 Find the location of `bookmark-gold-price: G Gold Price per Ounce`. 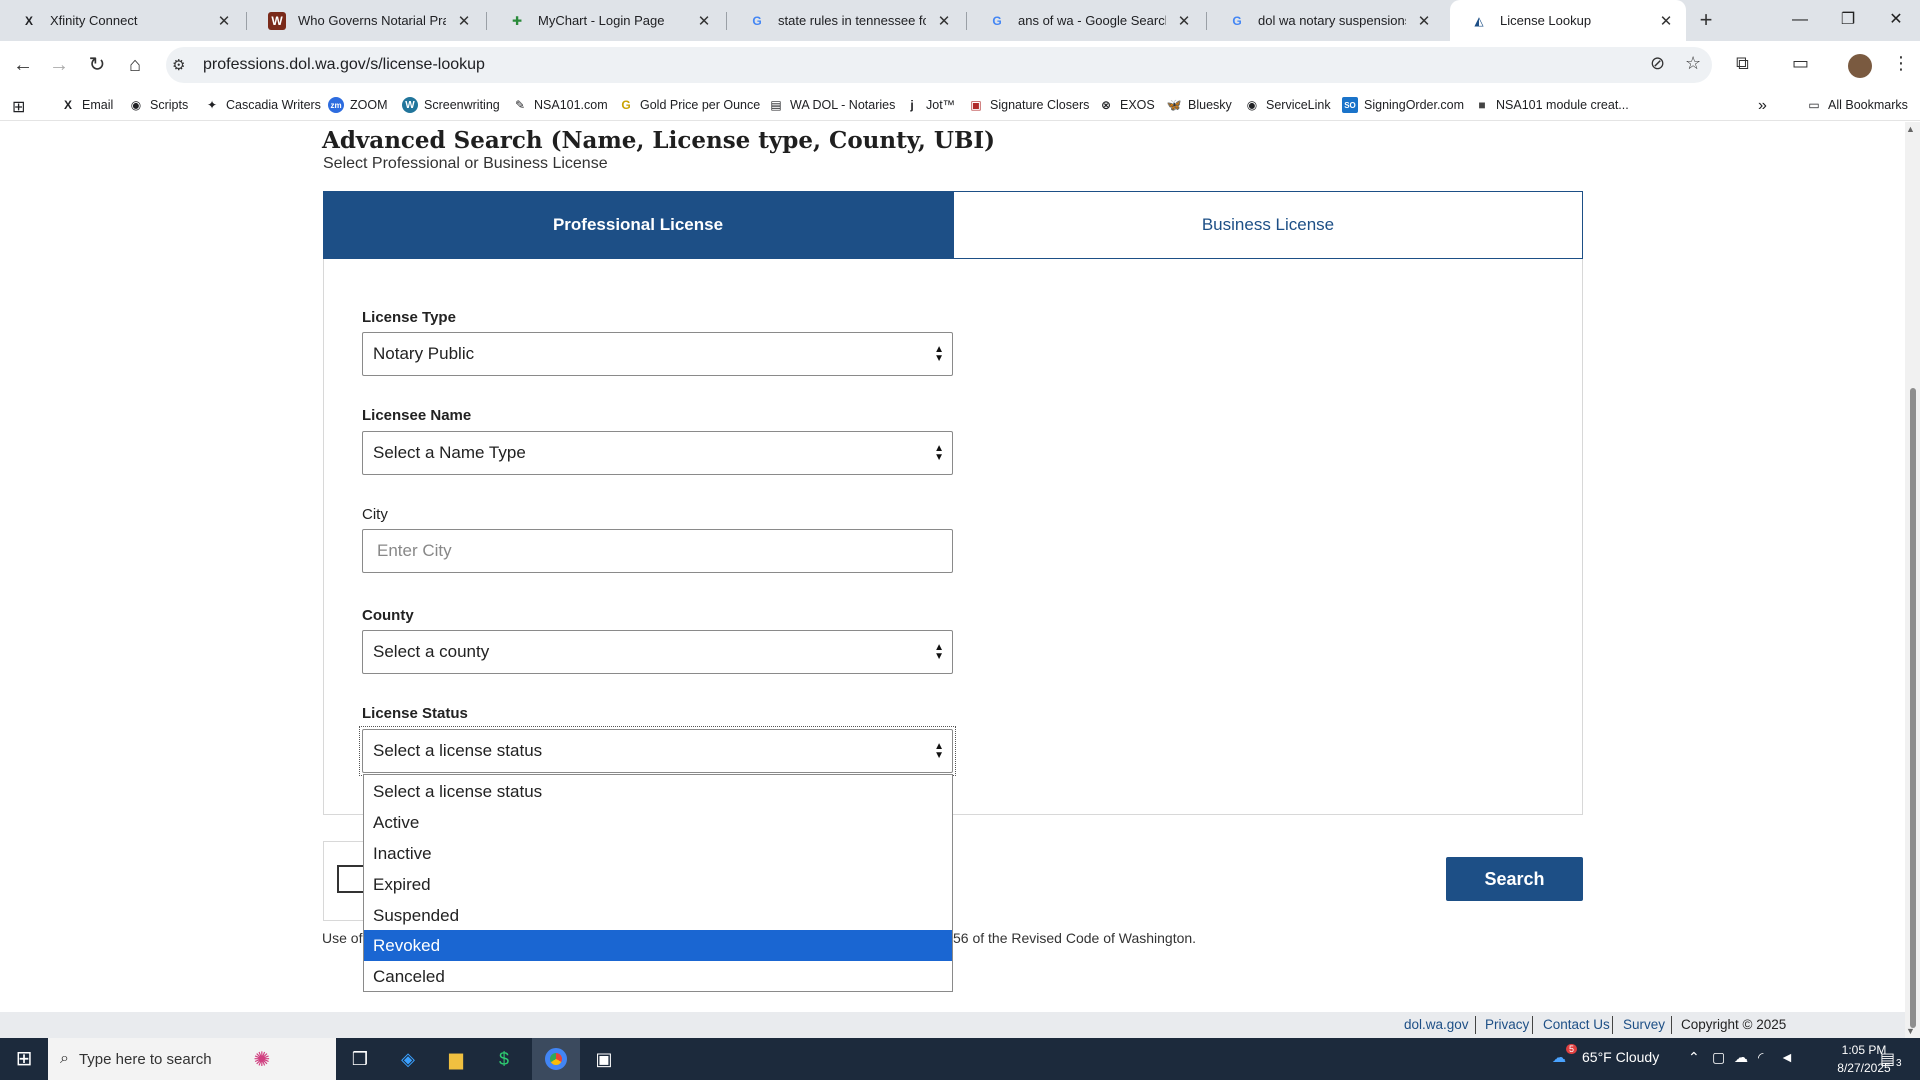

bookmark-gold-price: G Gold Price per Ounce is located at coordinates (689, 105).